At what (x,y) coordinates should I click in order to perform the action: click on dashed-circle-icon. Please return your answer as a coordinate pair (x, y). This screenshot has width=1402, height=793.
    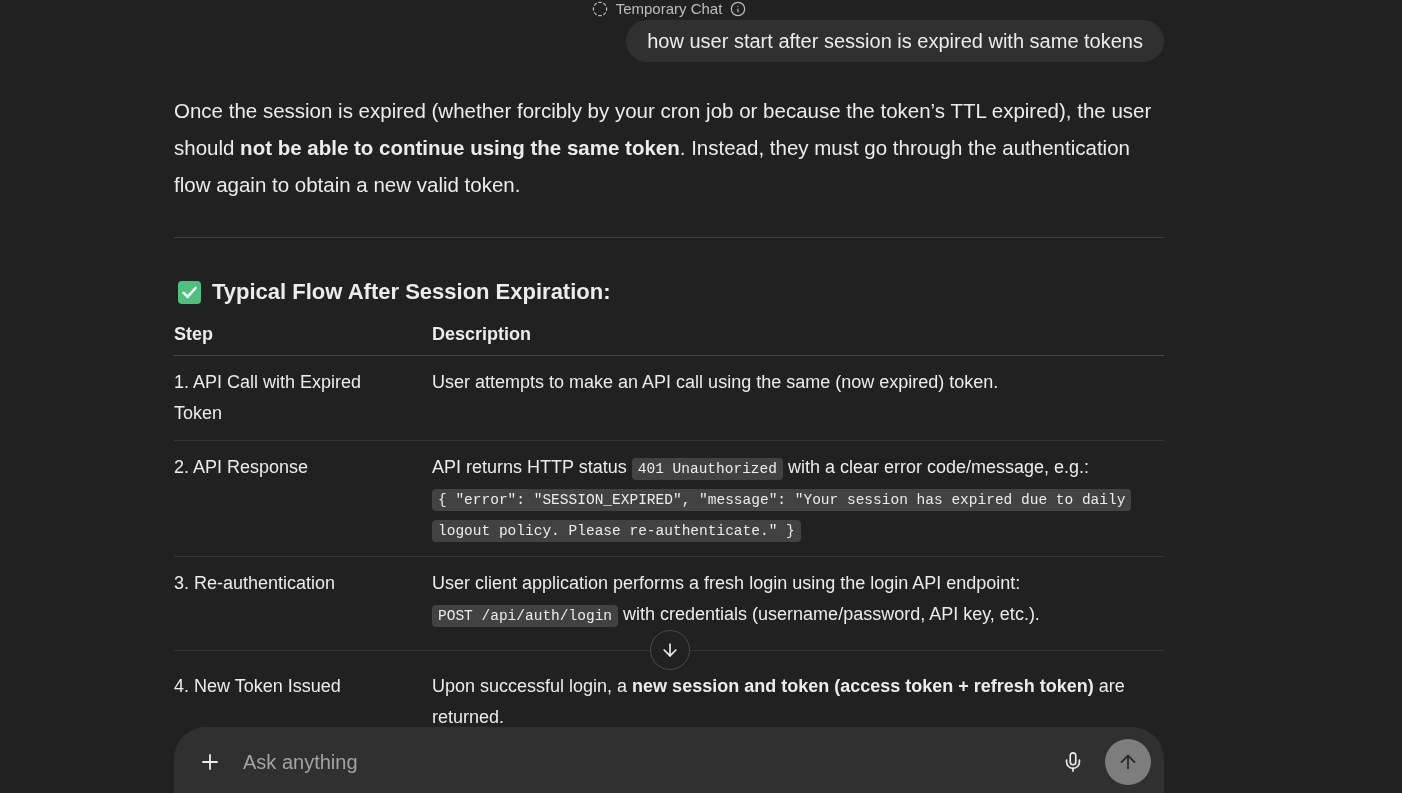
    Looking at the image, I should click on (599, 9).